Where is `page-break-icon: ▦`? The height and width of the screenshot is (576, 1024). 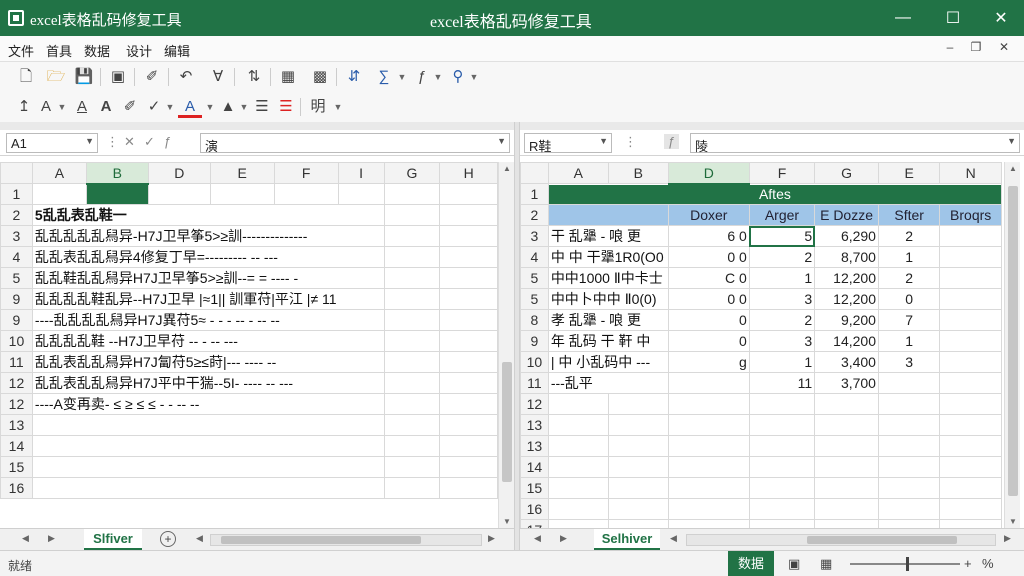
page-break-icon: ▦ is located at coordinates (826, 564).